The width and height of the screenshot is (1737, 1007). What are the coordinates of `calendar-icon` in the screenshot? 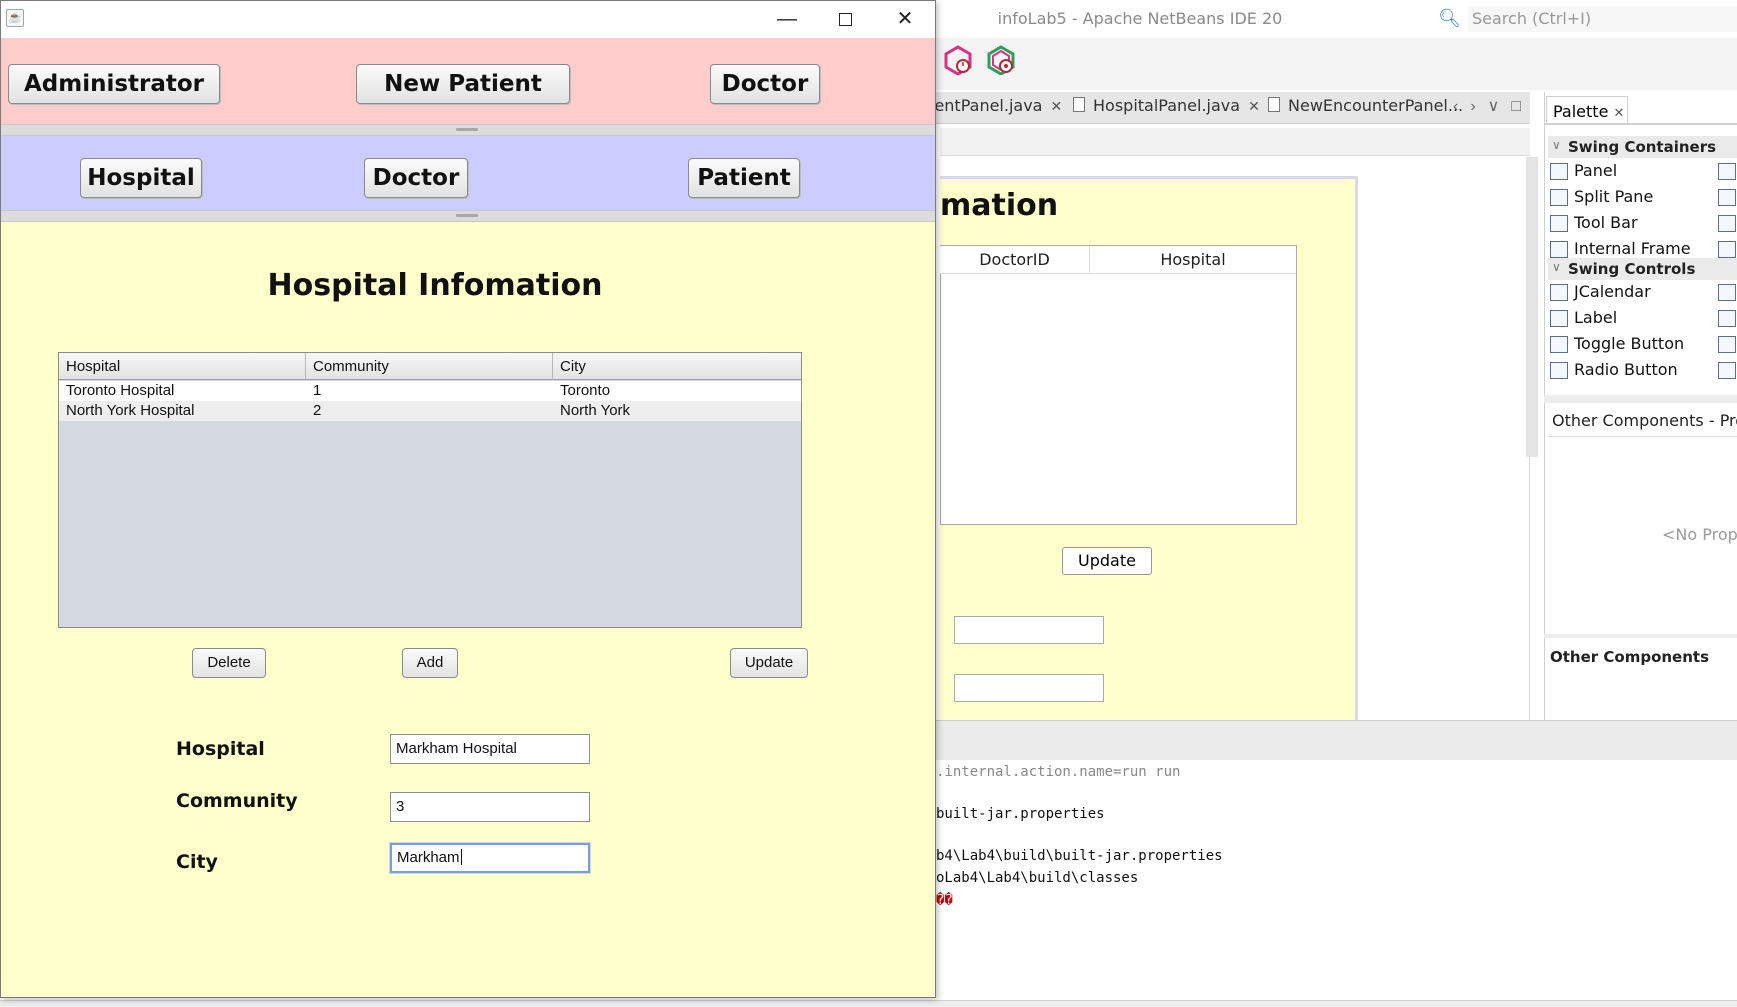 It's located at (1559, 292).